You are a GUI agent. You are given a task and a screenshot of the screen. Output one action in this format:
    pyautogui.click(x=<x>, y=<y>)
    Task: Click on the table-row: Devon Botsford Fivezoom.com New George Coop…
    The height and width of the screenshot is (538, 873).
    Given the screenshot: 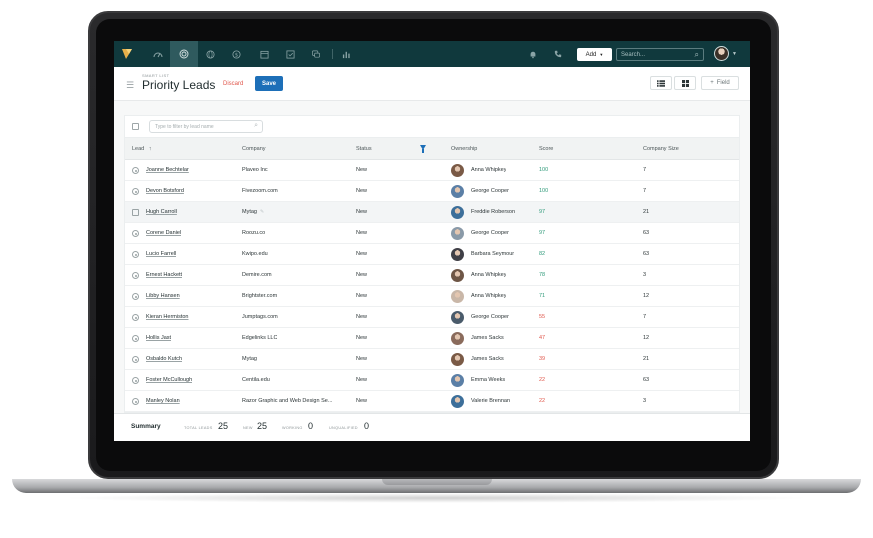 What is the action you would take?
    pyautogui.click(x=432, y=191)
    